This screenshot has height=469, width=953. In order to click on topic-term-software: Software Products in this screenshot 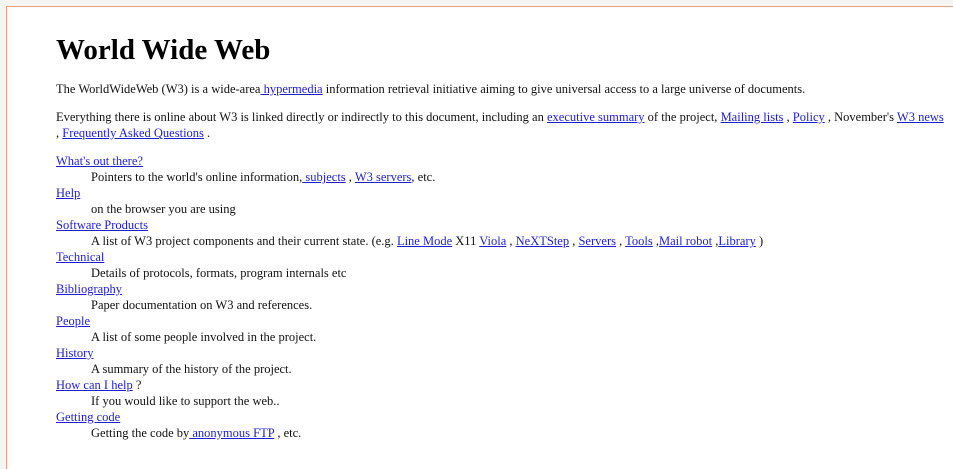, I will do `click(501, 225)`.